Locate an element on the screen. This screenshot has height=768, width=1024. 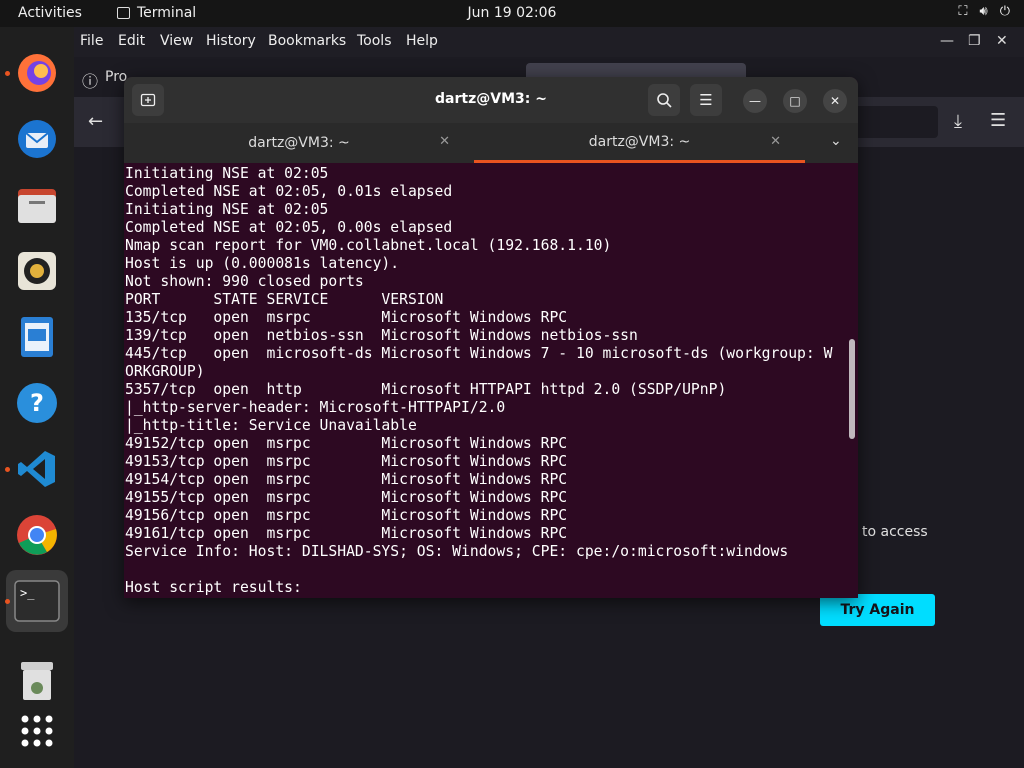
files-icon is located at coordinates (37, 206).